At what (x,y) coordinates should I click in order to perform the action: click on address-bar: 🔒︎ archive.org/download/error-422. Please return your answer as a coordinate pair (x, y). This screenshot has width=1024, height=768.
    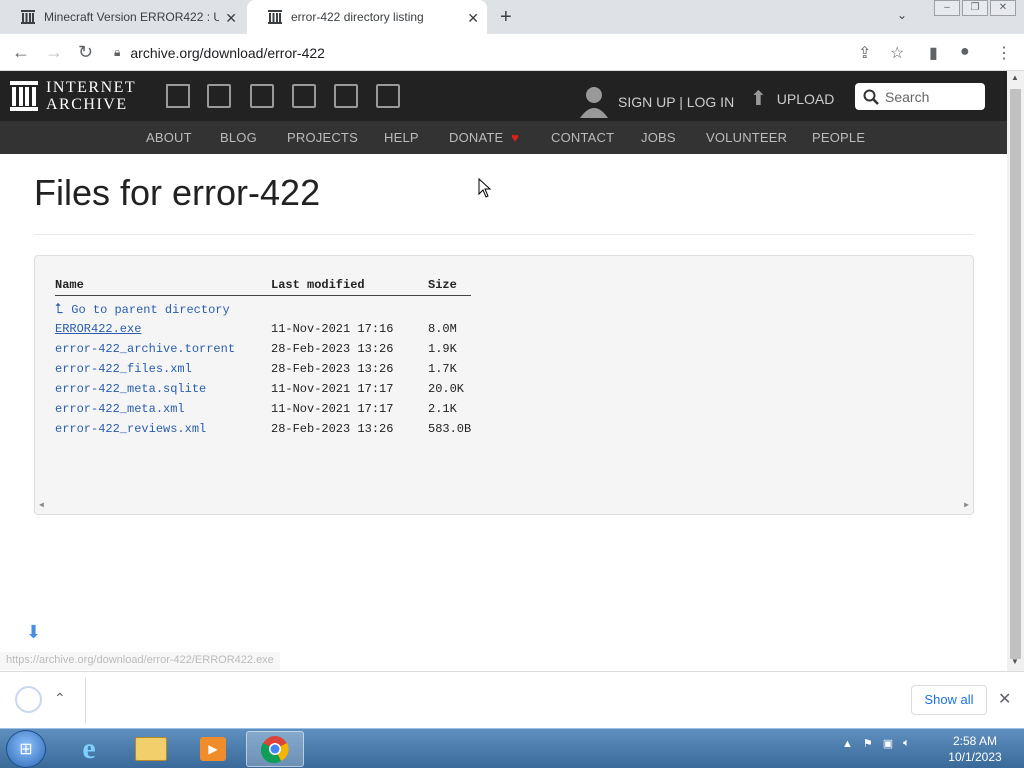
    Looking at the image, I should click on (479, 52).